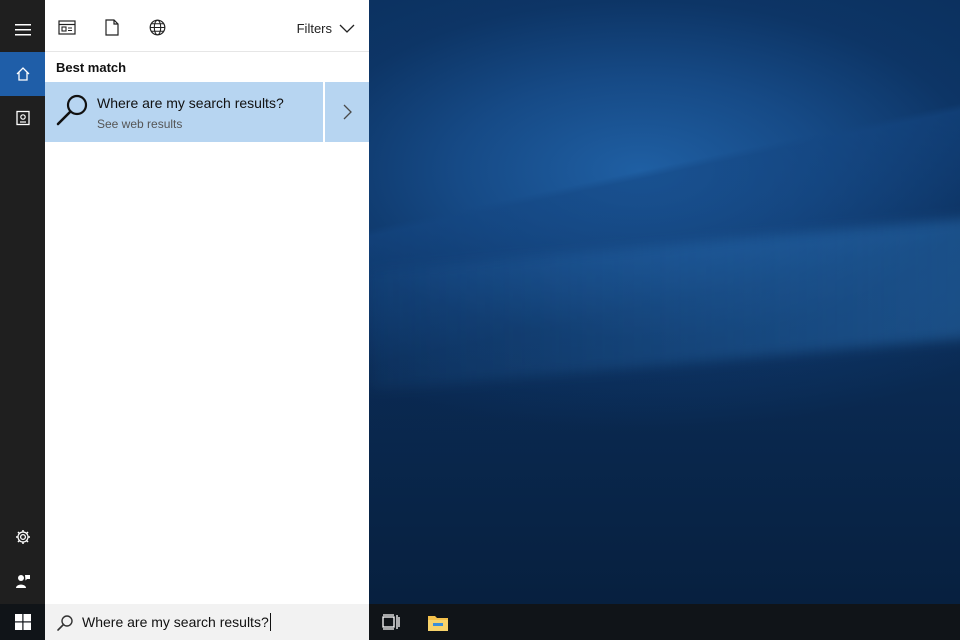 The height and width of the screenshot is (640, 960). I want to click on start-button, so click(22, 622).